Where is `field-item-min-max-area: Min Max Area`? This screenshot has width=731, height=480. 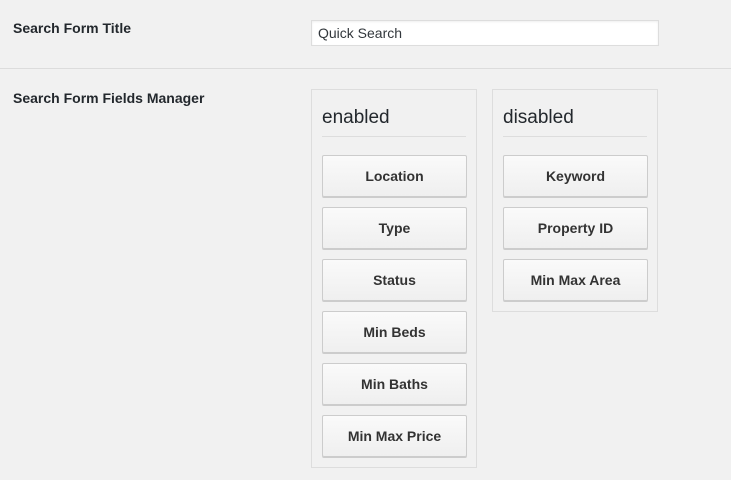
field-item-min-max-area: Min Max Area is located at coordinates (575, 280).